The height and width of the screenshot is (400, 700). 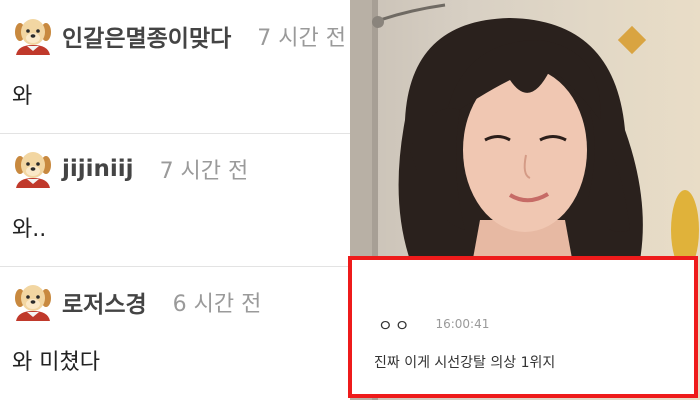 What do you see at coordinates (146, 36) in the screenshot?
I see `comment-username: 인갈은멸종이맞다` at bounding box center [146, 36].